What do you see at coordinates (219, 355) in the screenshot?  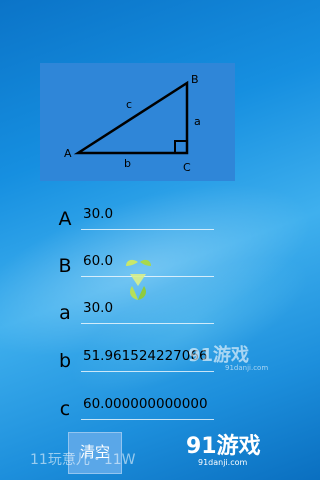 I see `watermark-logo-side-main: 91游戏` at bounding box center [219, 355].